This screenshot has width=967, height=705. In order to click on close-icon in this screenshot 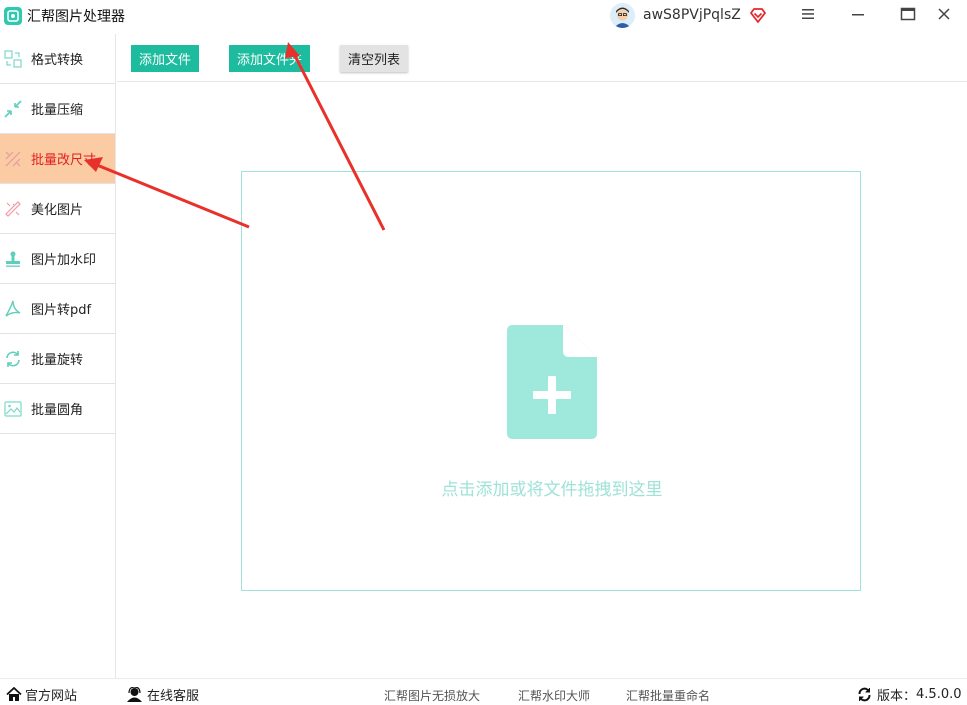, I will do `click(944, 14)`.